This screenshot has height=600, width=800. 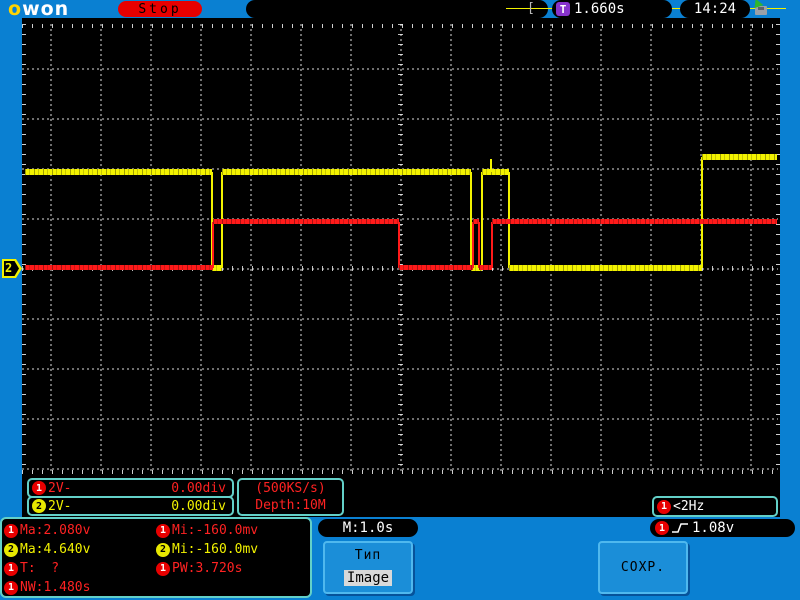 What do you see at coordinates (516, 9) in the screenshot?
I see `memory-position-bar: [ ] T` at bounding box center [516, 9].